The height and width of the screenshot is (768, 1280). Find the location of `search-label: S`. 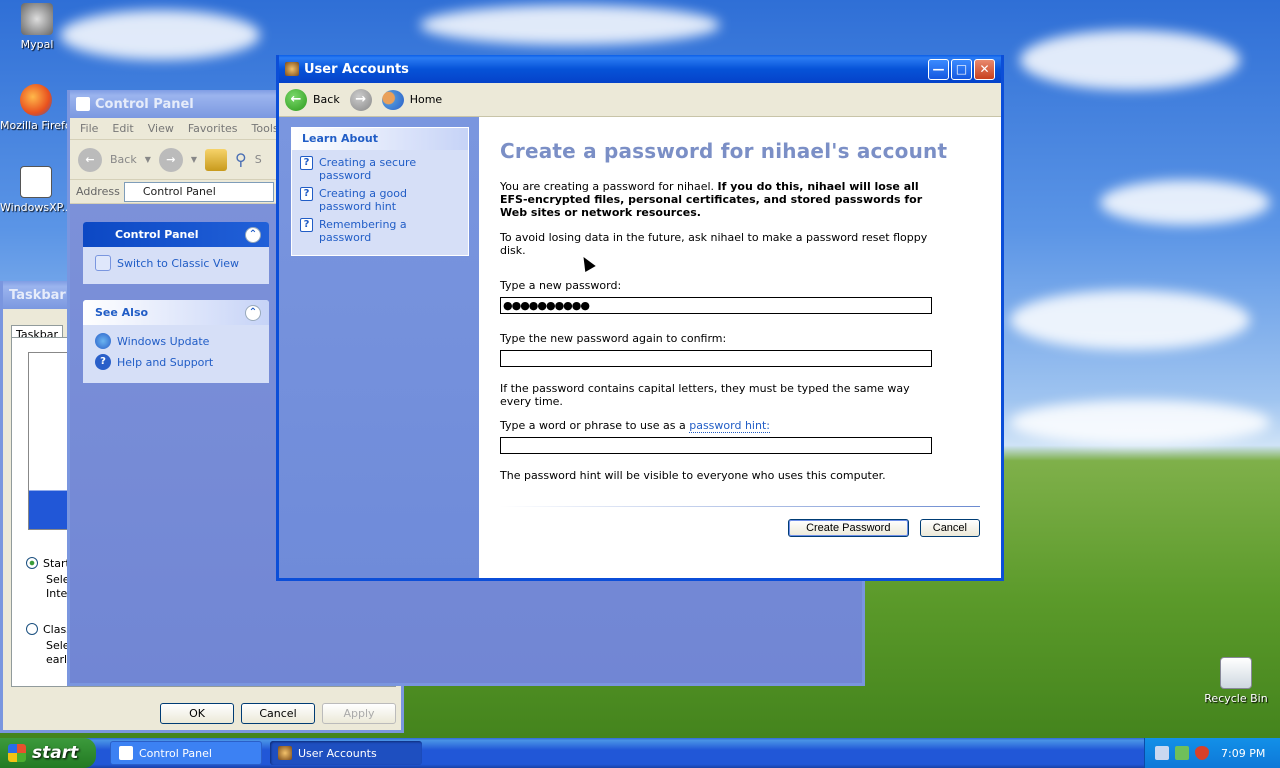

search-label: S is located at coordinates (258, 159).